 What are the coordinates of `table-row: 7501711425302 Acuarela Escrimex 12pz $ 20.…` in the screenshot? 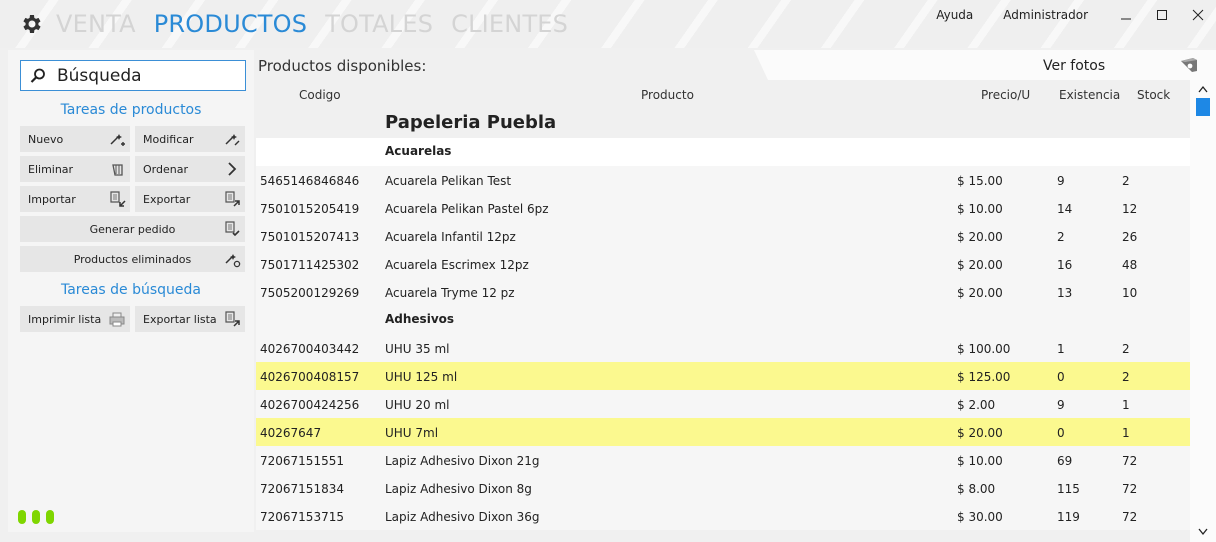 It's located at (723, 264).